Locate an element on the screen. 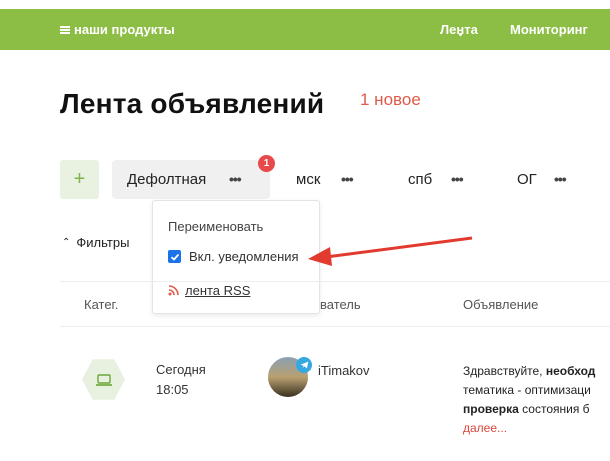 The height and width of the screenshot is (461, 610). laptop-icon is located at coordinates (103, 379).